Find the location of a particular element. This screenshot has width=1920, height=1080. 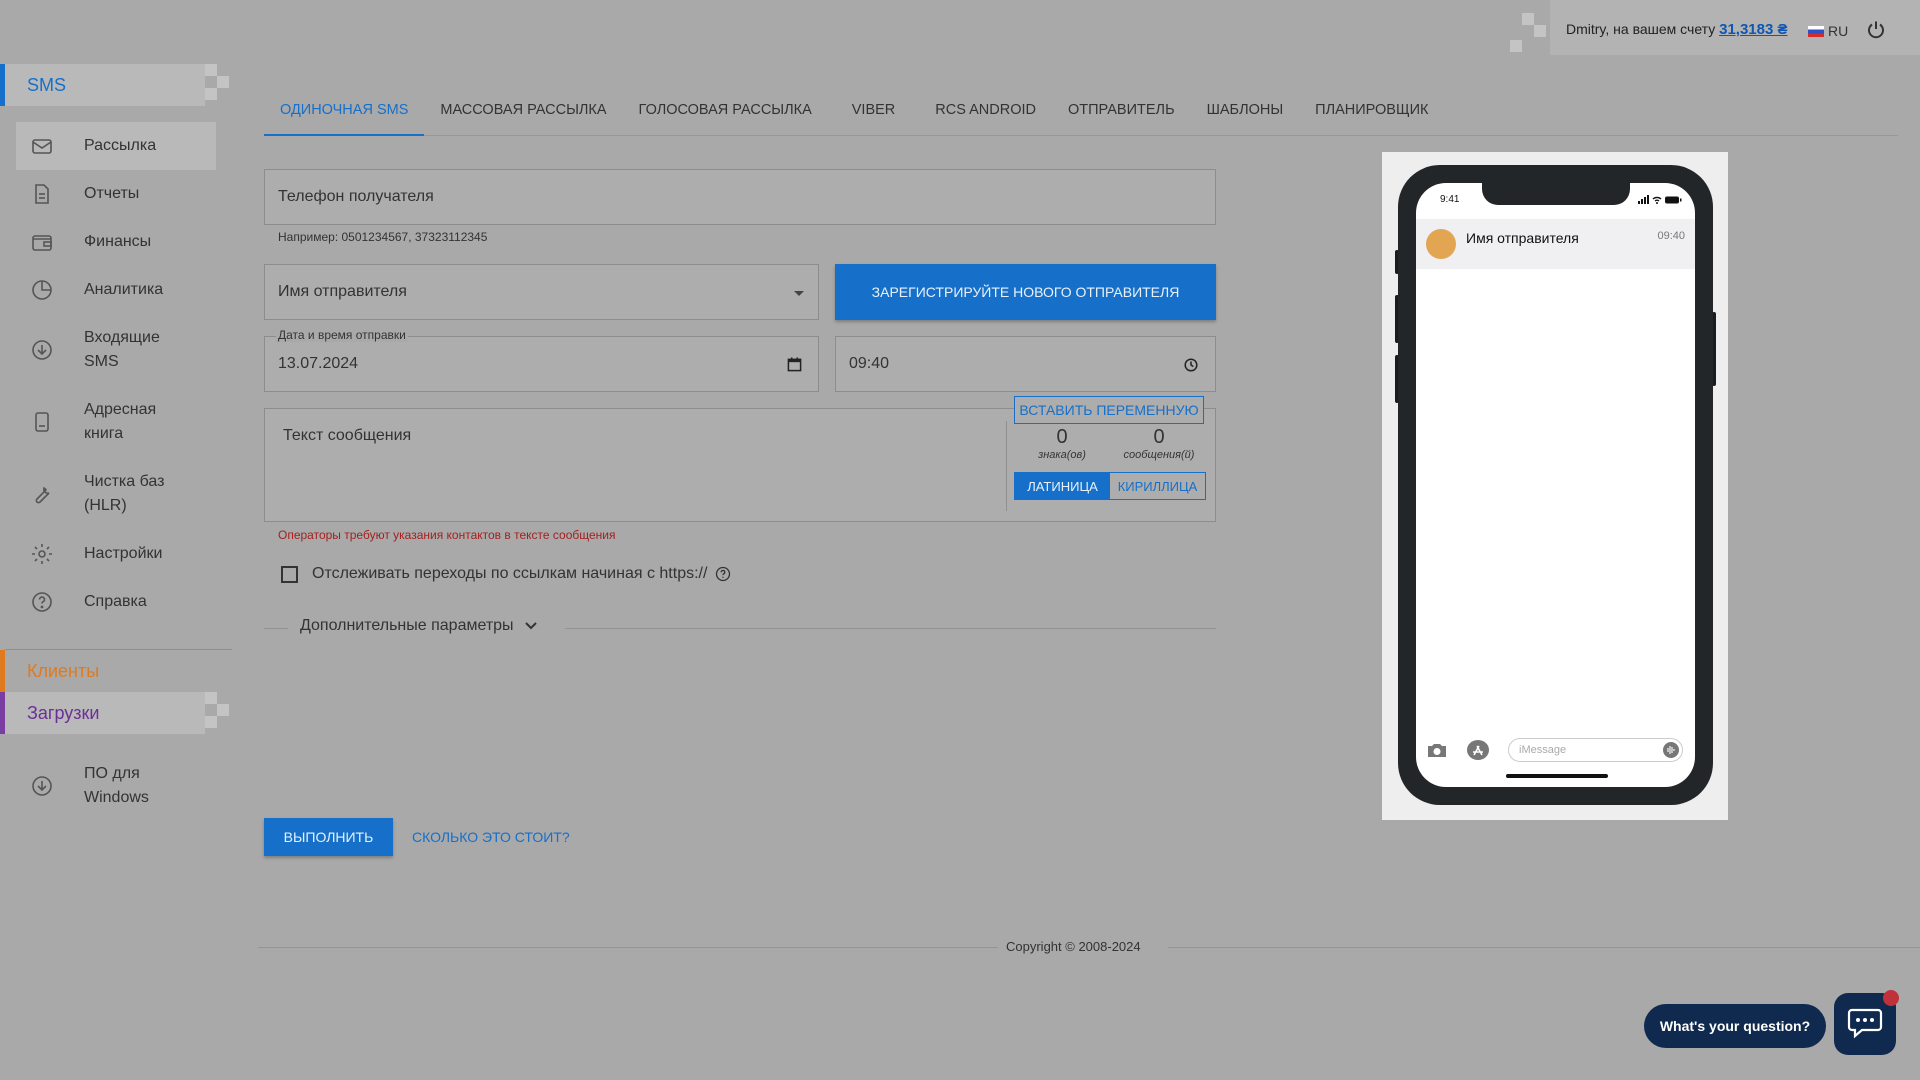

sidebar-item-finance: Финансы is located at coordinates (116, 242).